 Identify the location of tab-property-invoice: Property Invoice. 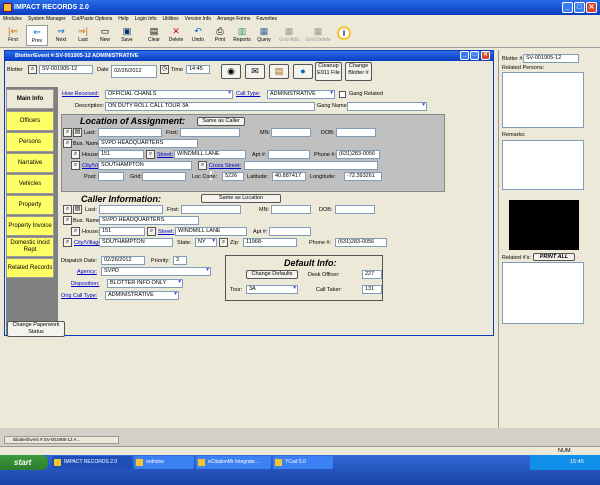
(30, 226).